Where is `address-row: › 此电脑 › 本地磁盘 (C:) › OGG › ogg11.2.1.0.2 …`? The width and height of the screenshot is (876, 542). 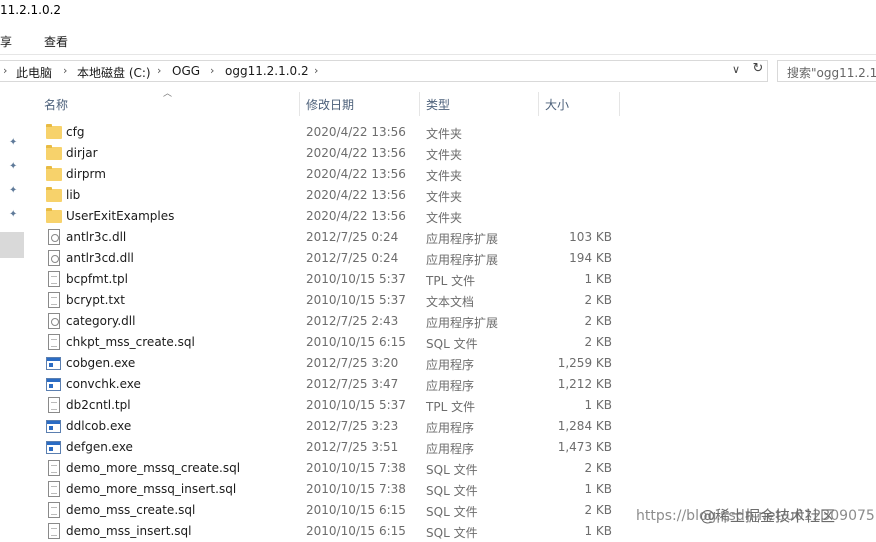 address-row: › 此电脑 › 本地磁盘 (C:) › OGG › ogg11.2.1.0.2 … is located at coordinates (438, 71).